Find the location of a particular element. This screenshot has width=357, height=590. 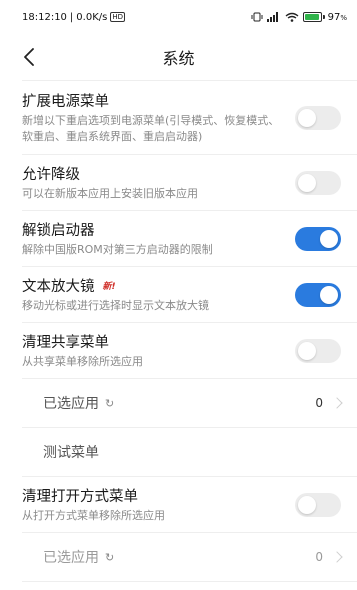

page-title: 系统 is located at coordinates (178, 58).